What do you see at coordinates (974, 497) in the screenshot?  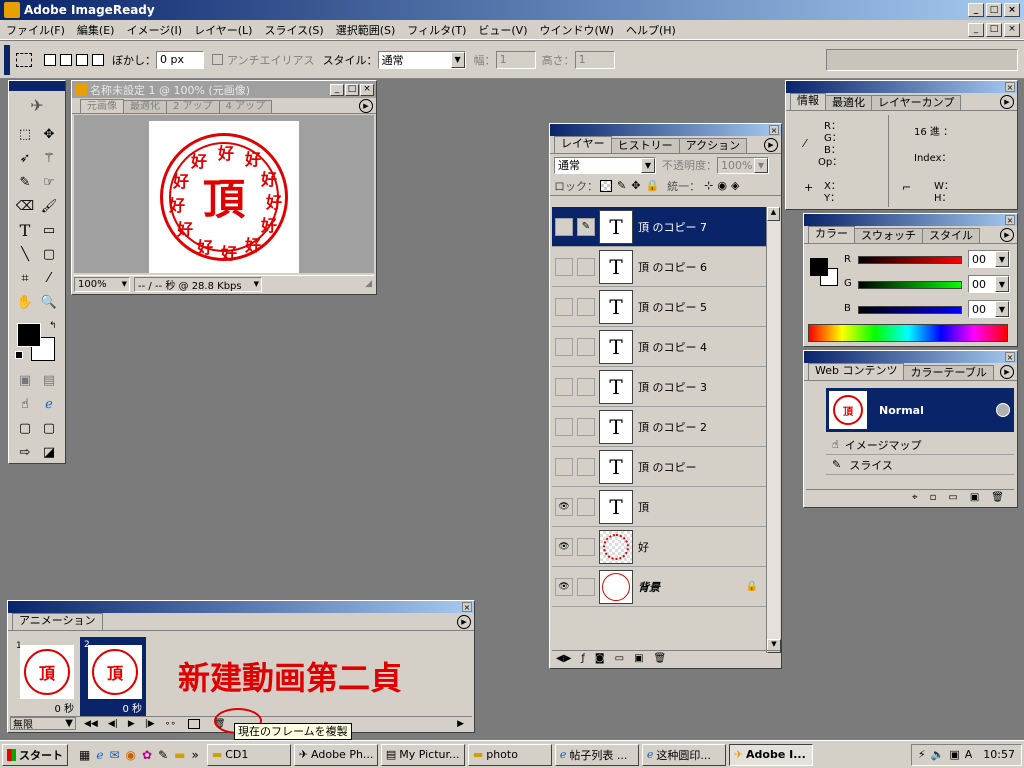 I see `web-new-rollover-icon: ▣` at bounding box center [974, 497].